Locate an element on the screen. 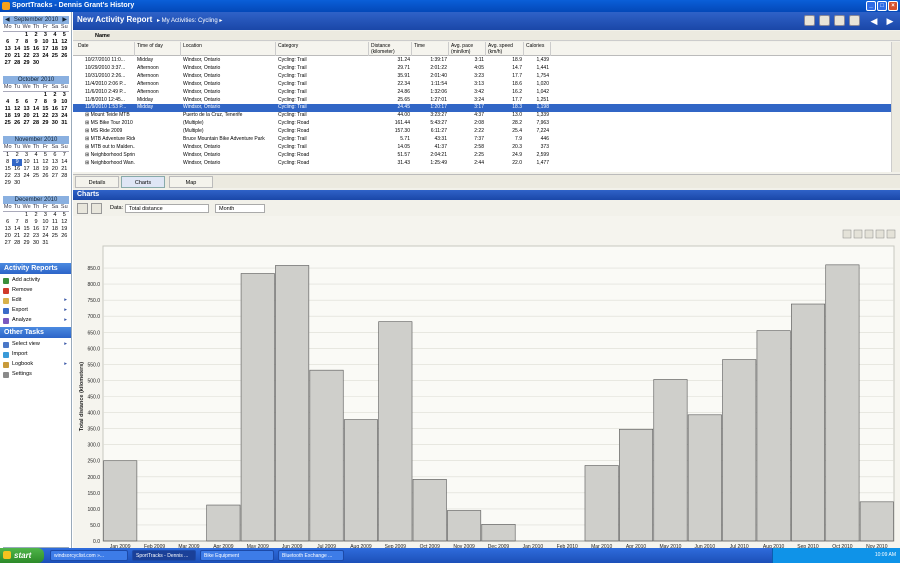 This screenshot has height=563, width=900. calendar-day: 25 is located at coordinates (7, 123).